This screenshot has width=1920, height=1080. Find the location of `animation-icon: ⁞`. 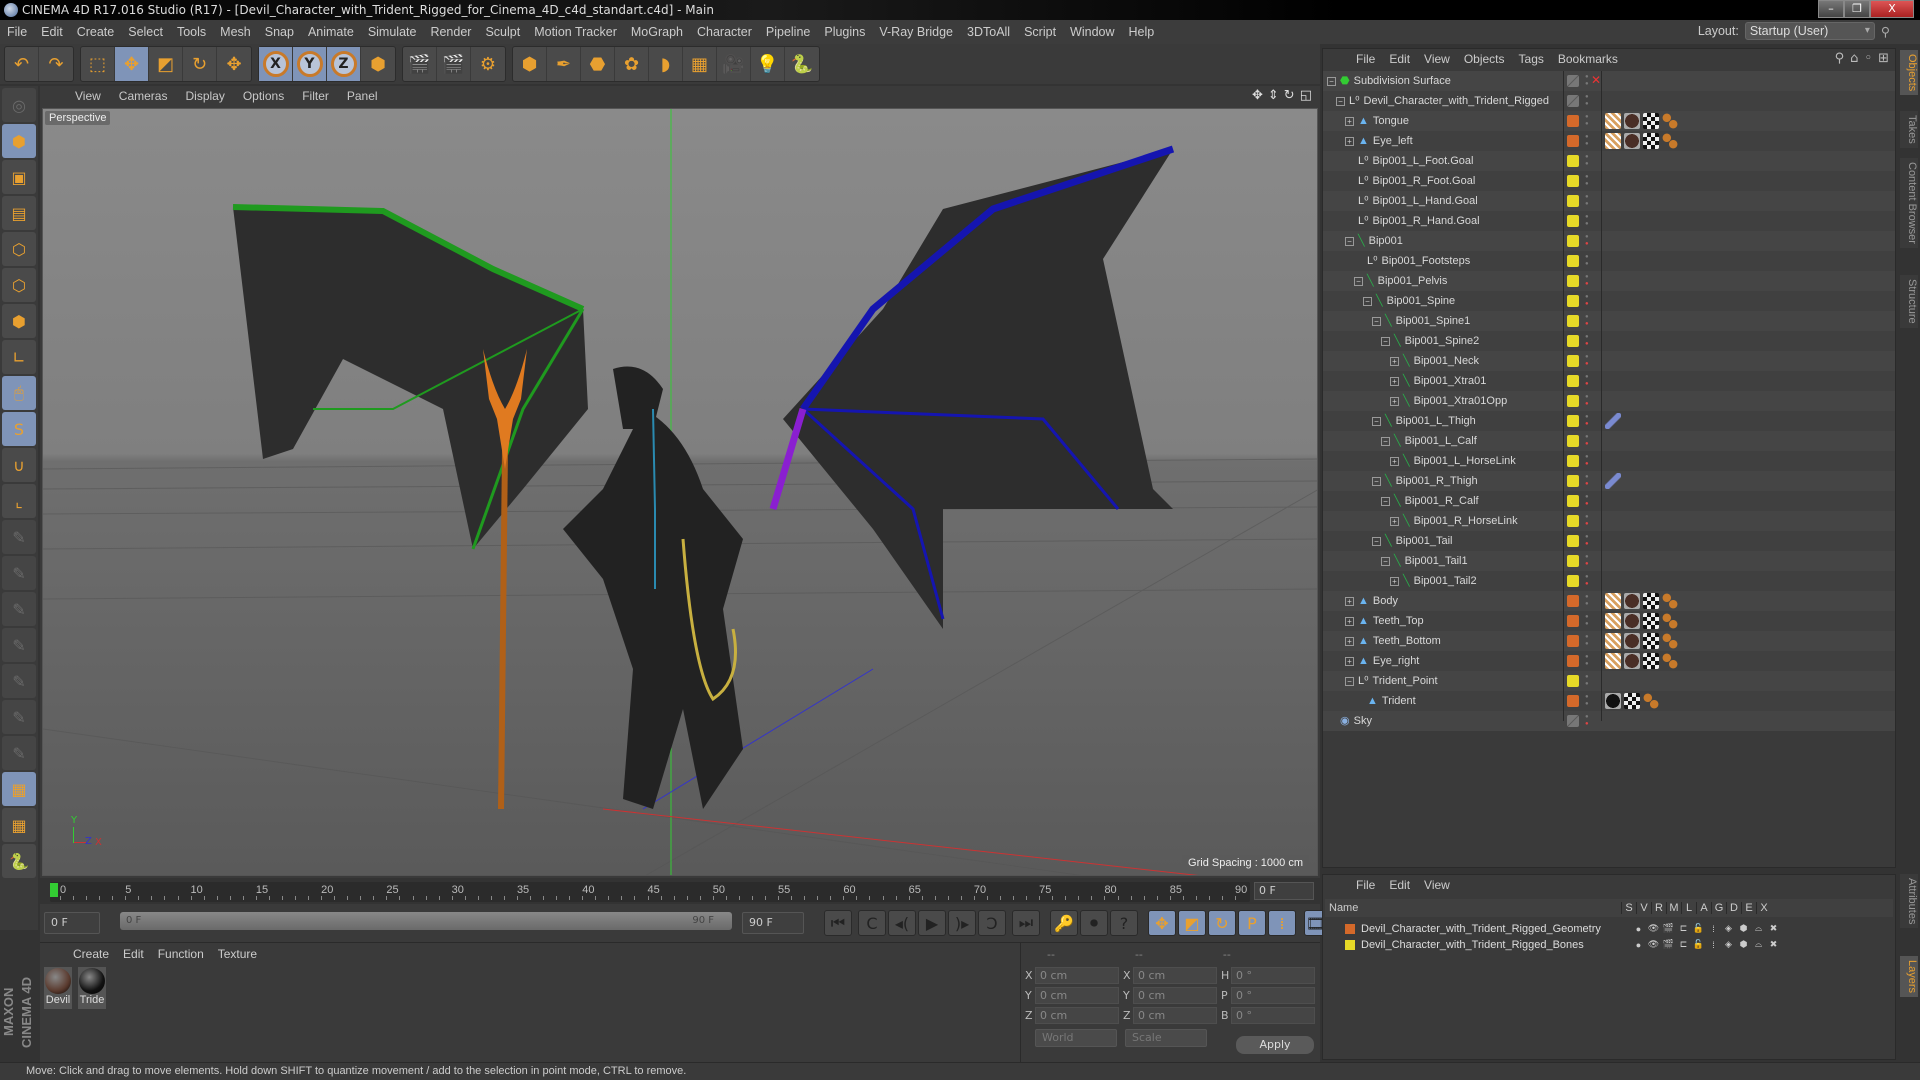

animation-icon: ⁞ is located at coordinates (1713, 929).